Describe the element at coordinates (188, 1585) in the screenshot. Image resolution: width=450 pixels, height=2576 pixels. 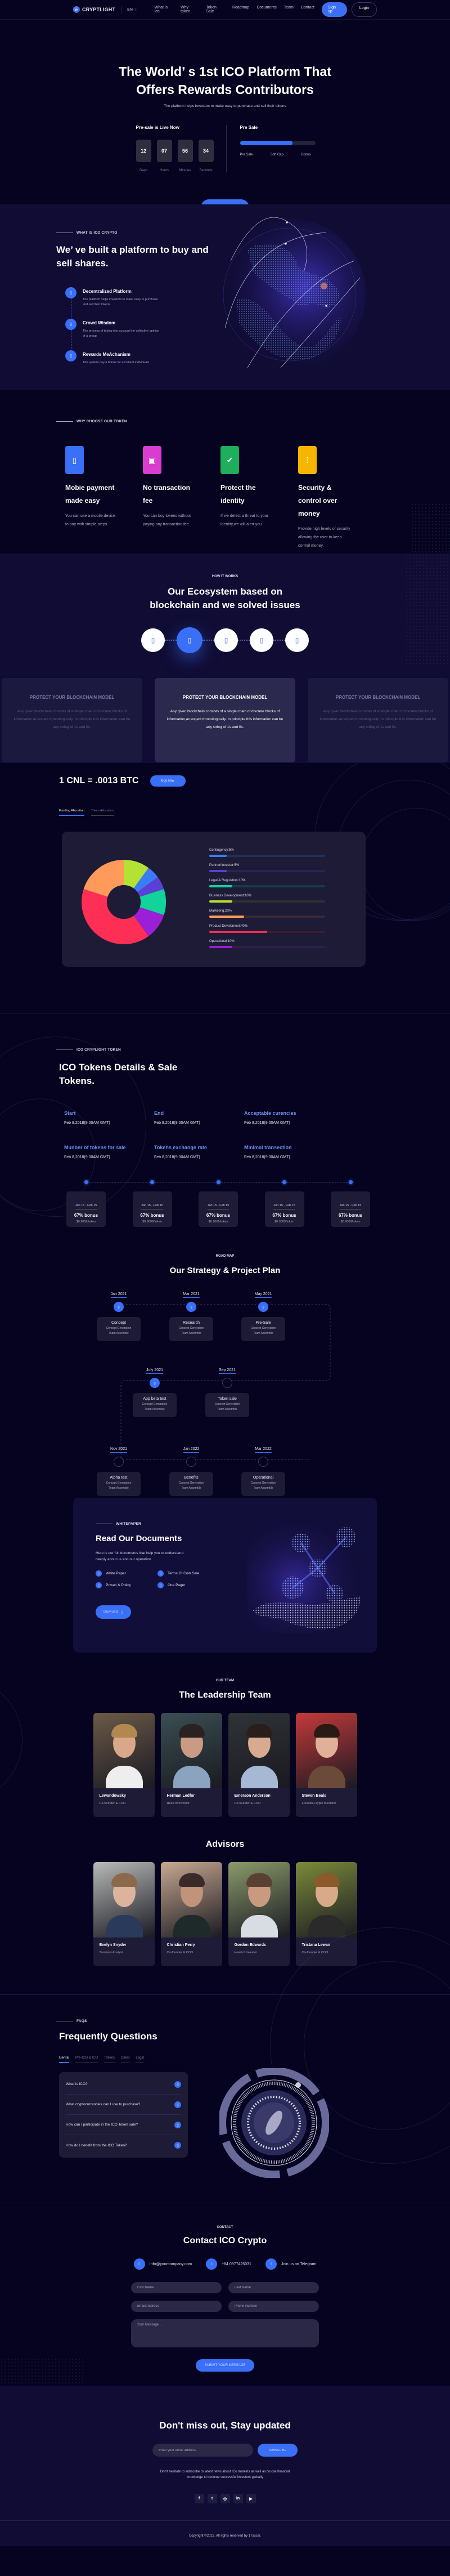
I see `doc-link-one-pager: ▯ One Pager` at that location.